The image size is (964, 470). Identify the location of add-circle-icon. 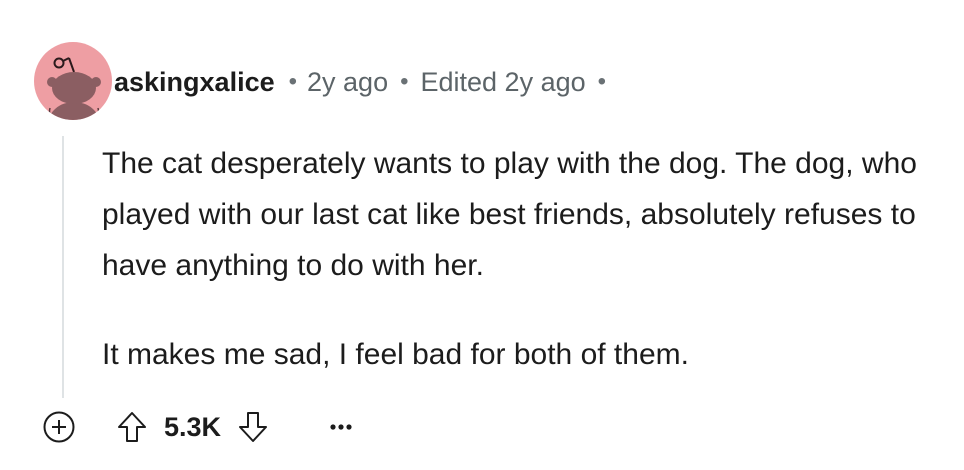
(59, 427).